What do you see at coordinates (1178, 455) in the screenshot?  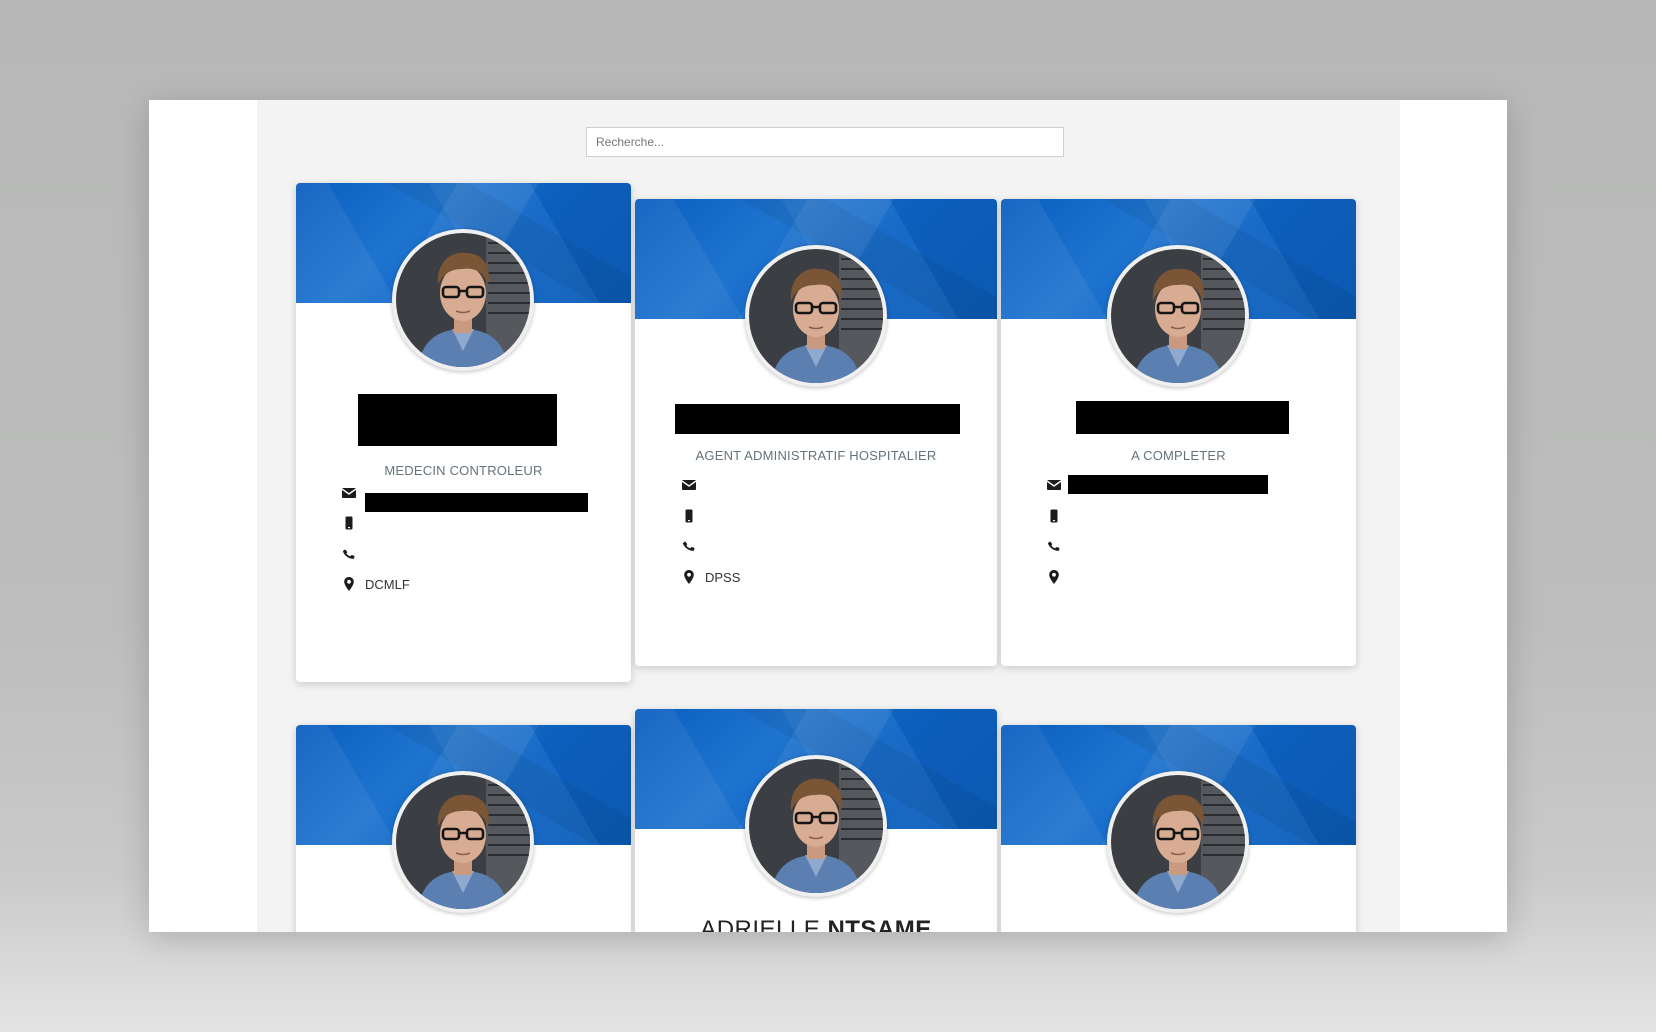 I see `role-label: A COMPLETER` at bounding box center [1178, 455].